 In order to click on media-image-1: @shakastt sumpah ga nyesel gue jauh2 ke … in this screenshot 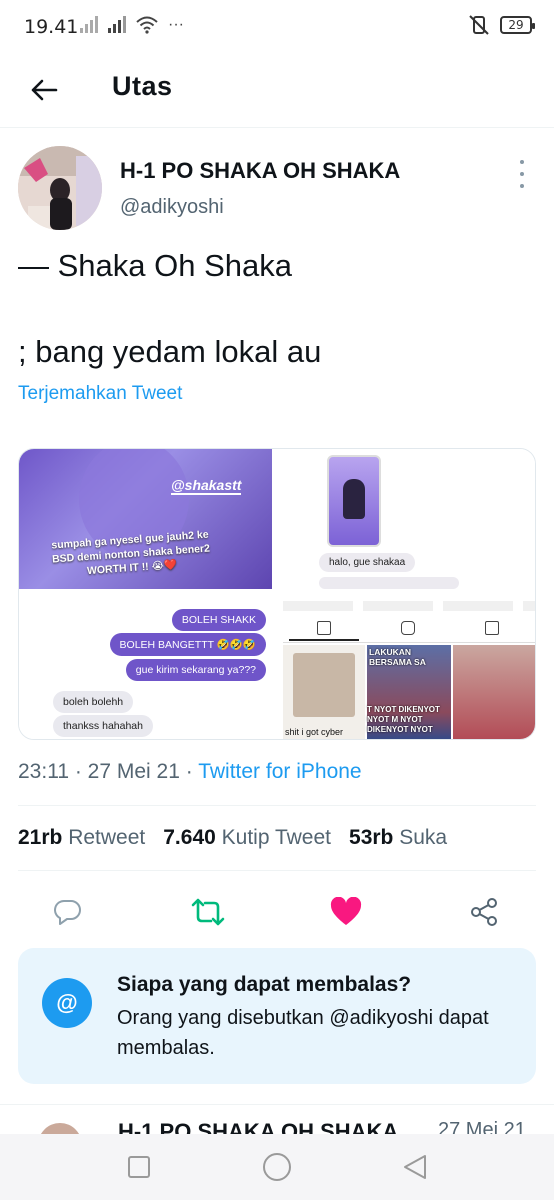, I will do `click(145, 519)`.